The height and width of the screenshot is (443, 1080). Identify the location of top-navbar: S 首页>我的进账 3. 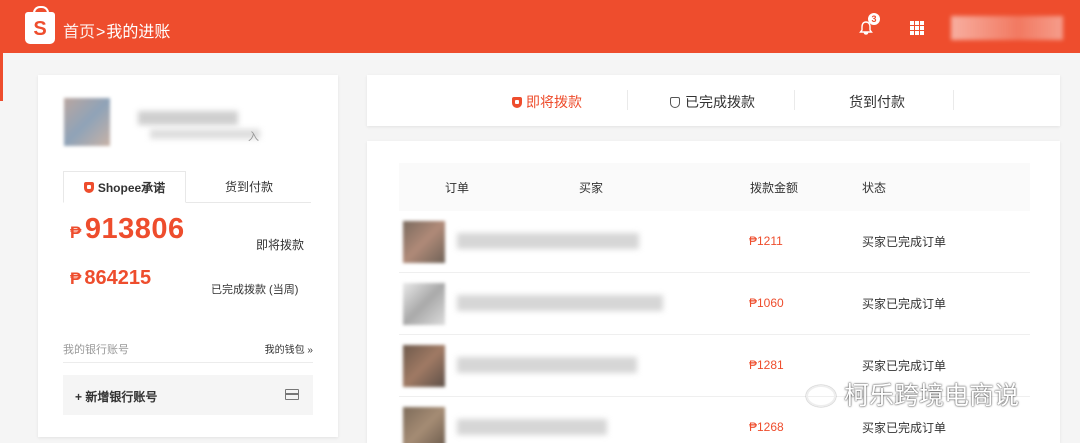
(540, 26).